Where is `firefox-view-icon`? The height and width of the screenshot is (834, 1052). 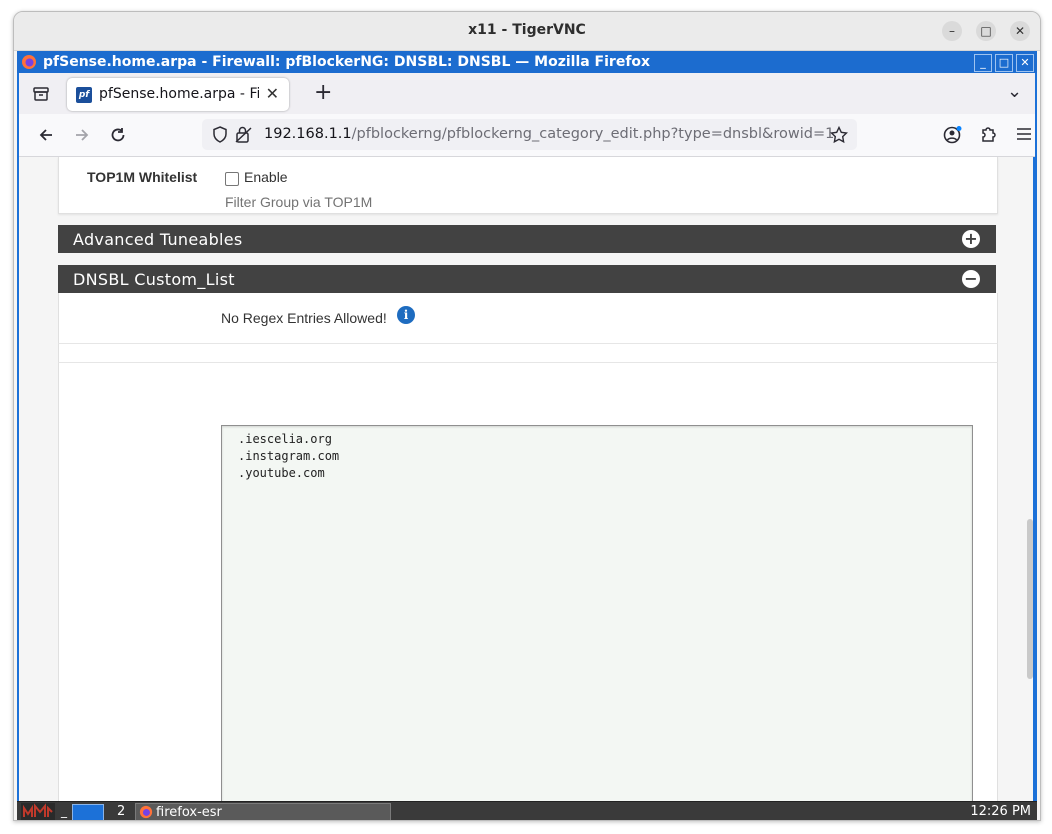
firefox-view-icon is located at coordinates (41, 94).